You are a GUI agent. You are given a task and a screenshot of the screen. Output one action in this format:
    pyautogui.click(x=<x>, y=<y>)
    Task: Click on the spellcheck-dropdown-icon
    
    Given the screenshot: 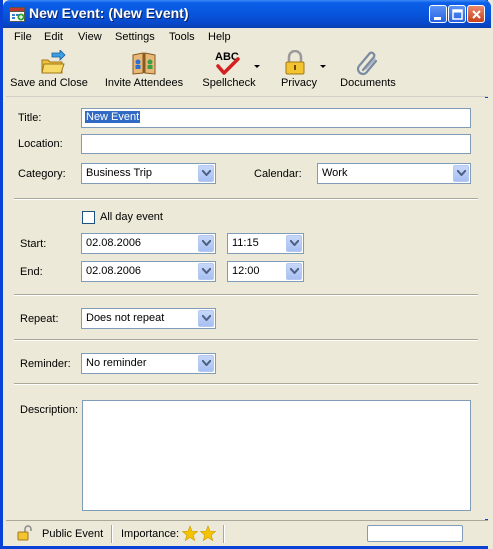 What is the action you would take?
    pyautogui.click(x=257, y=66)
    